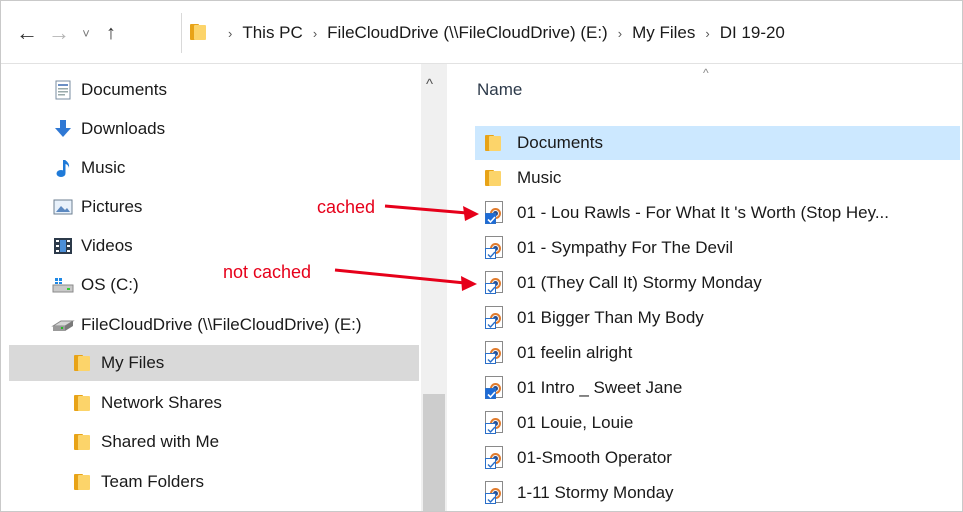 Image resolution: width=963 pixels, height=512 pixels. Describe the element at coordinates (539, 177) in the screenshot. I see `file-name: Music` at that location.